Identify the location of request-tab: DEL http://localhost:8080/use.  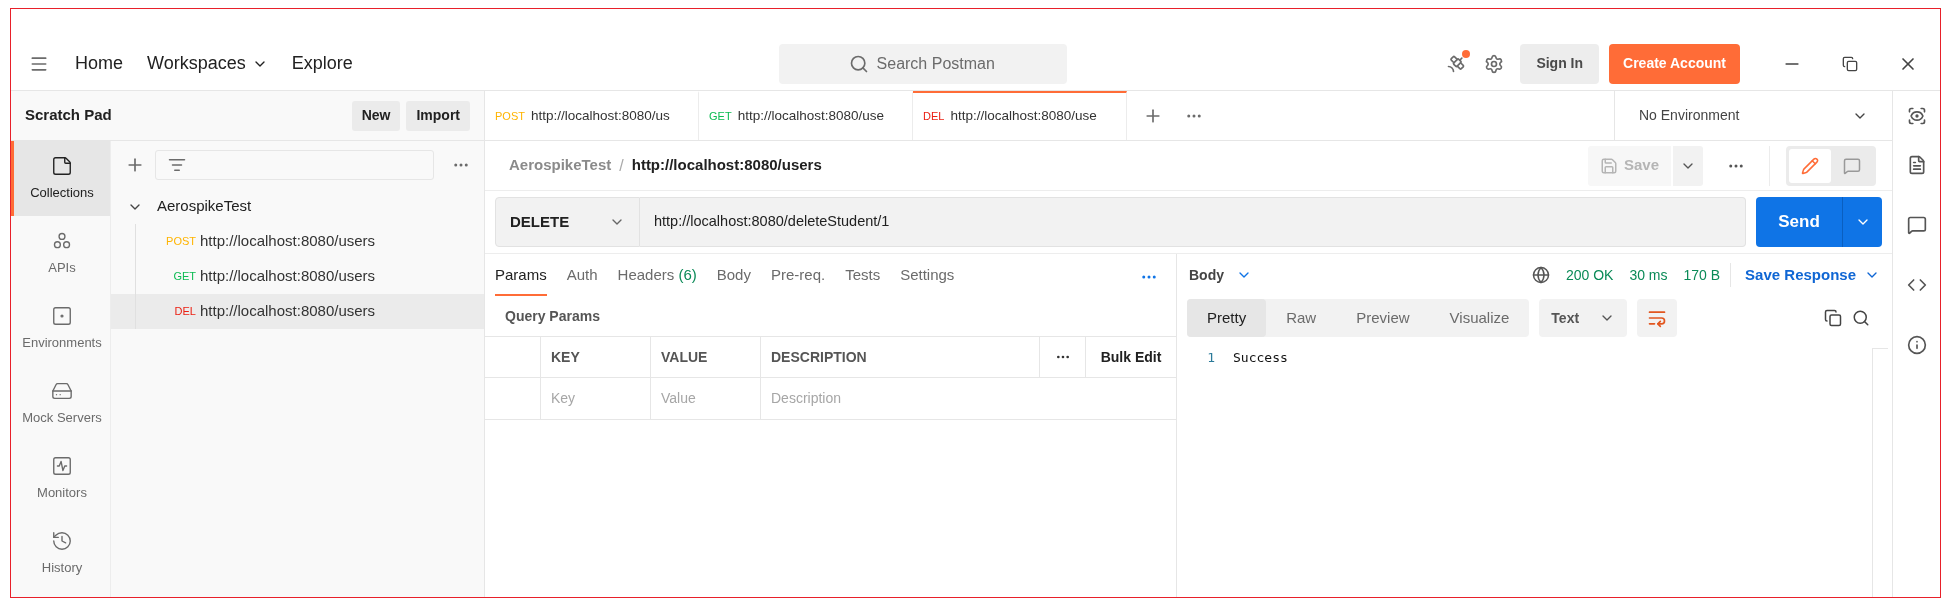
(1020, 115).